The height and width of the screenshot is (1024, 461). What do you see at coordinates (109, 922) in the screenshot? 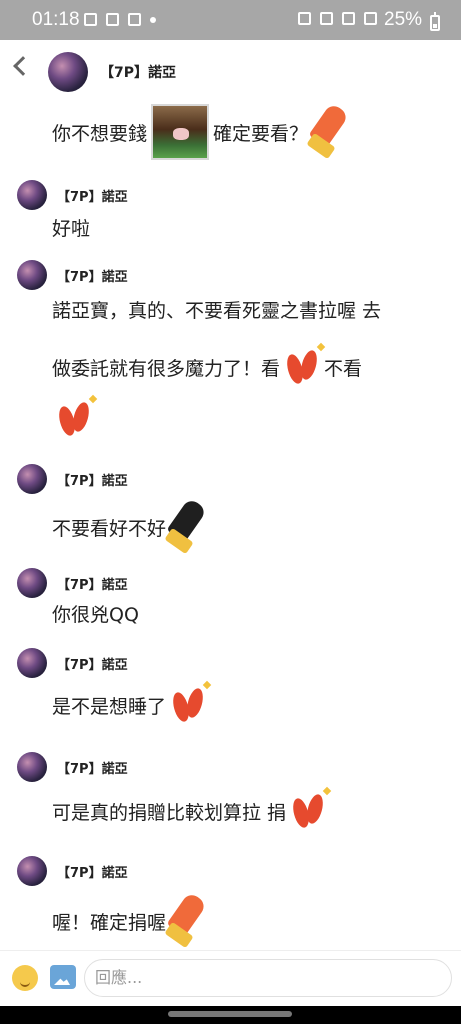
I see `message-text-part: 喔！確定捐喔` at bounding box center [109, 922].